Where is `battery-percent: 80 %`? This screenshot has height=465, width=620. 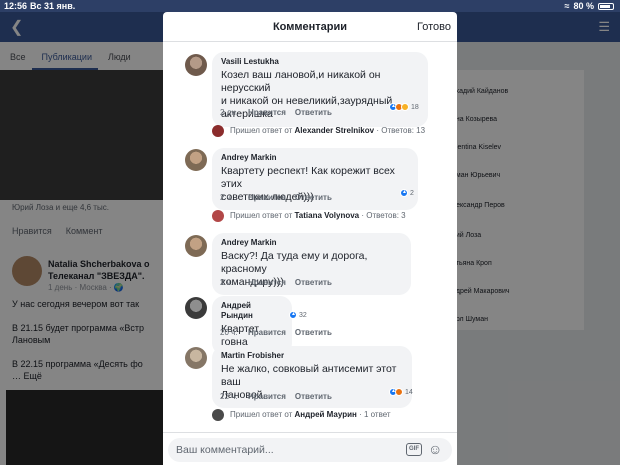
battery-percent: 80 % is located at coordinates (583, 6).